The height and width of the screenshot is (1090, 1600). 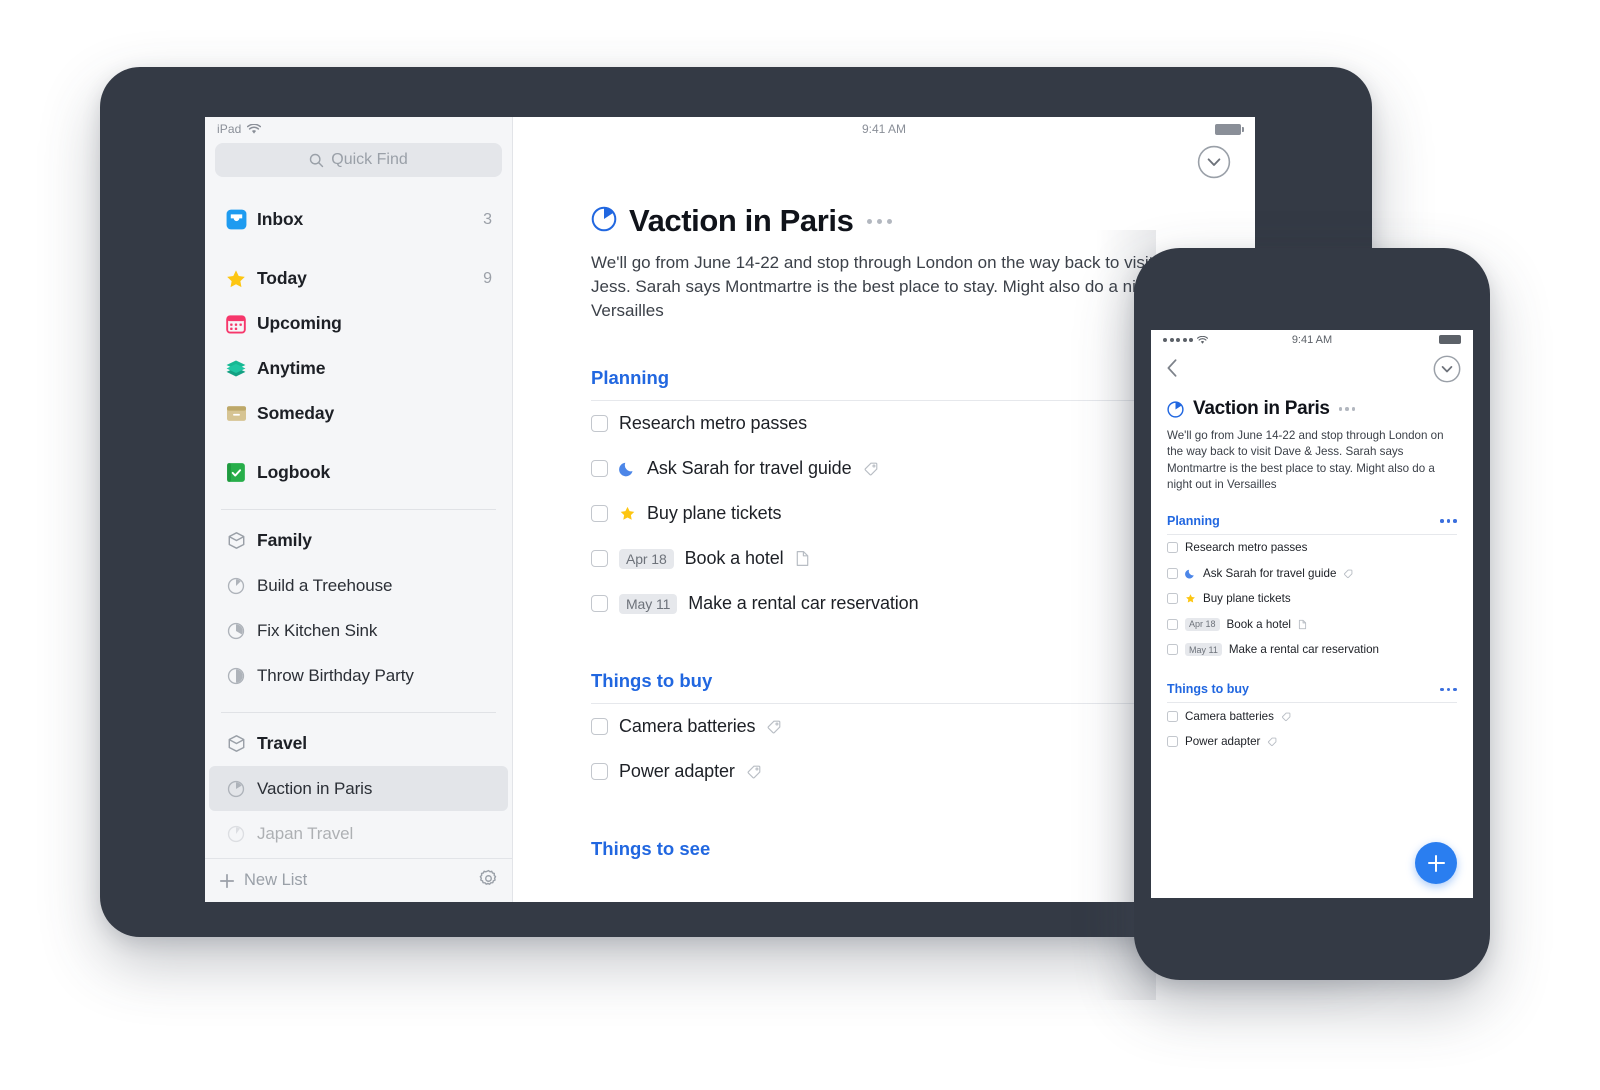 What do you see at coordinates (294, 472) in the screenshot?
I see `sidebar-item-label: Logbook` at bounding box center [294, 472].